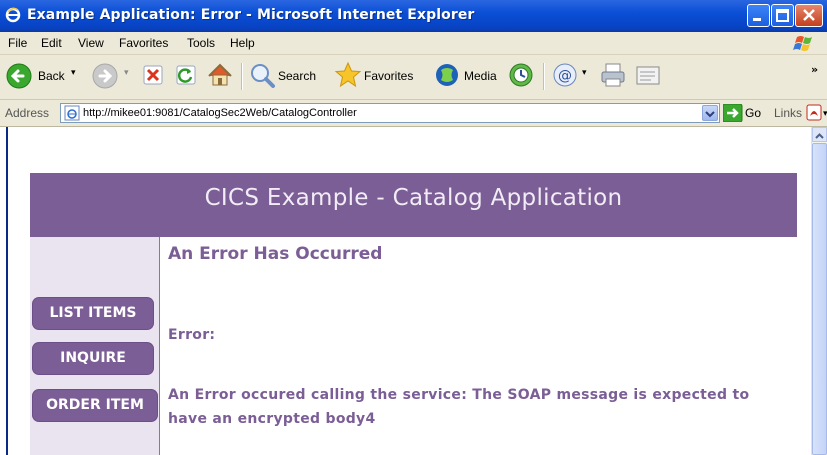 The width and height of the screenshot is (827, 455). I want to click on refresh-button, so click(186, 76).